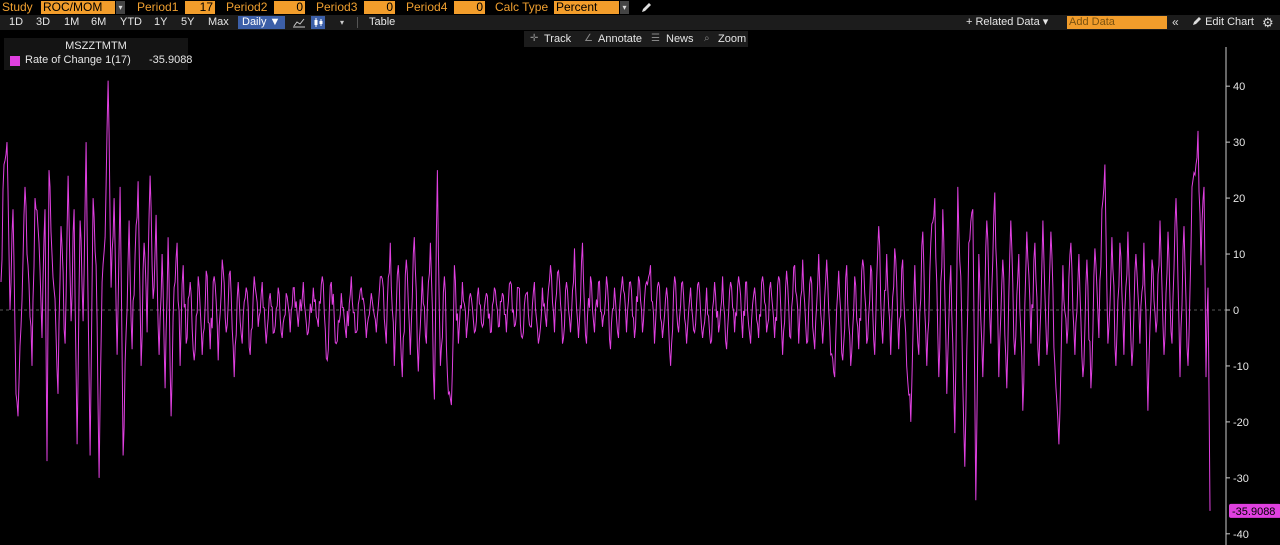  What do you see at coordinates (247, 7) in the screenshot?
I see `period2-label: Period2` at bounding box center [247, 7].